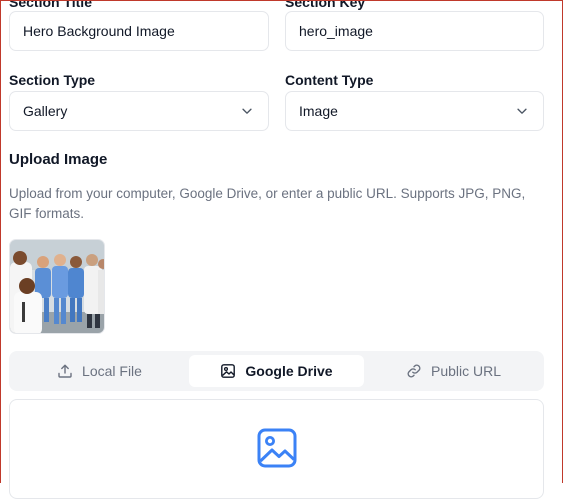 The width and height of the screenshot is (563, 499). Describe the element at coordinates (289, 371) in the screenshot. I see `tab-label: Google Drive` at that location.